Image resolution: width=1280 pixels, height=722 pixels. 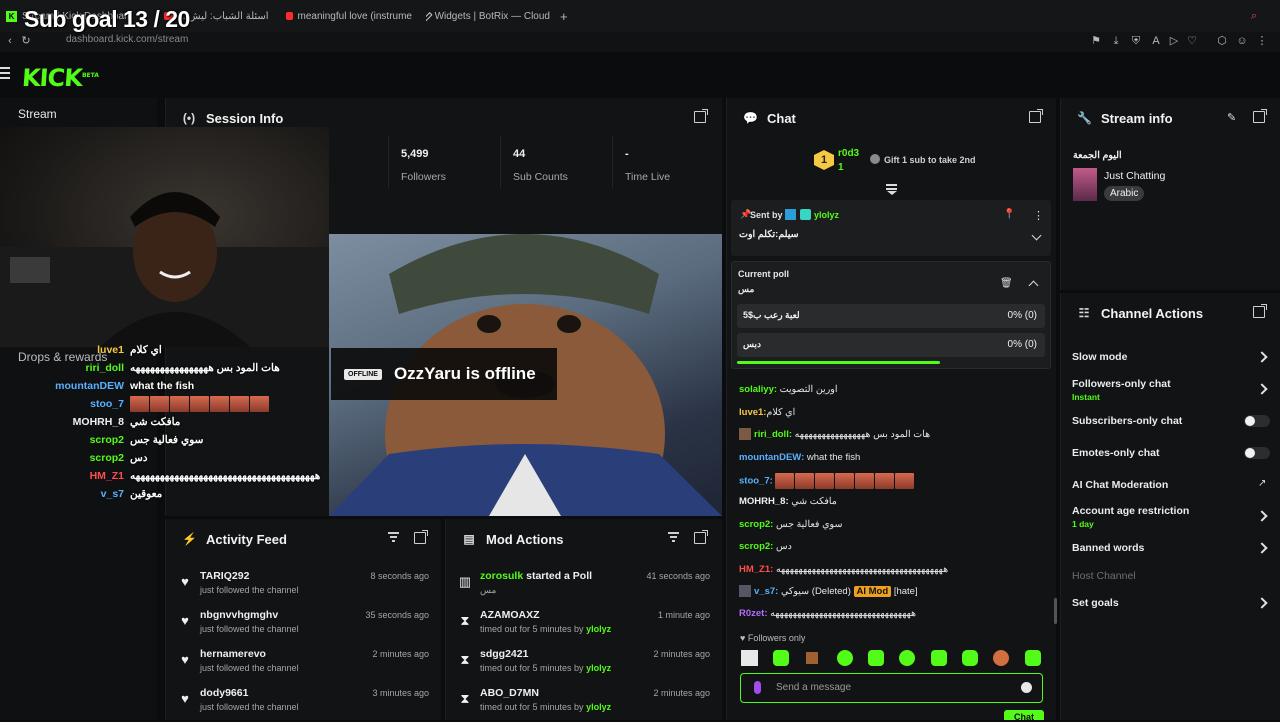 What do you see at coordinates (1222, 41) in the screenshot?
I see `extension-icon: ⬡` at bounding box center [1222, 41].